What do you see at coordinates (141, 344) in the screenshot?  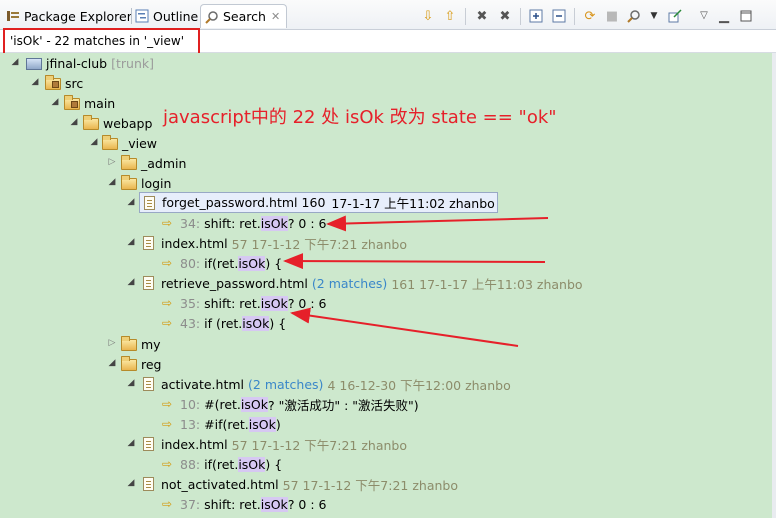 I see `tree-node-my: my` at bounding box center [141, 344].